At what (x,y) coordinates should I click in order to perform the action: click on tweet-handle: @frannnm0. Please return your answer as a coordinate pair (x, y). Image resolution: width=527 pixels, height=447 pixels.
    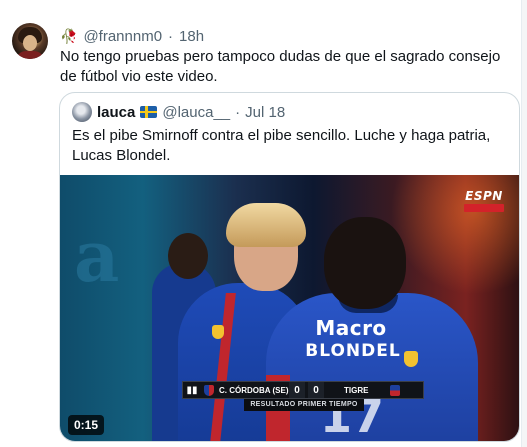
    Looking at the image, I should click on (122, 36).